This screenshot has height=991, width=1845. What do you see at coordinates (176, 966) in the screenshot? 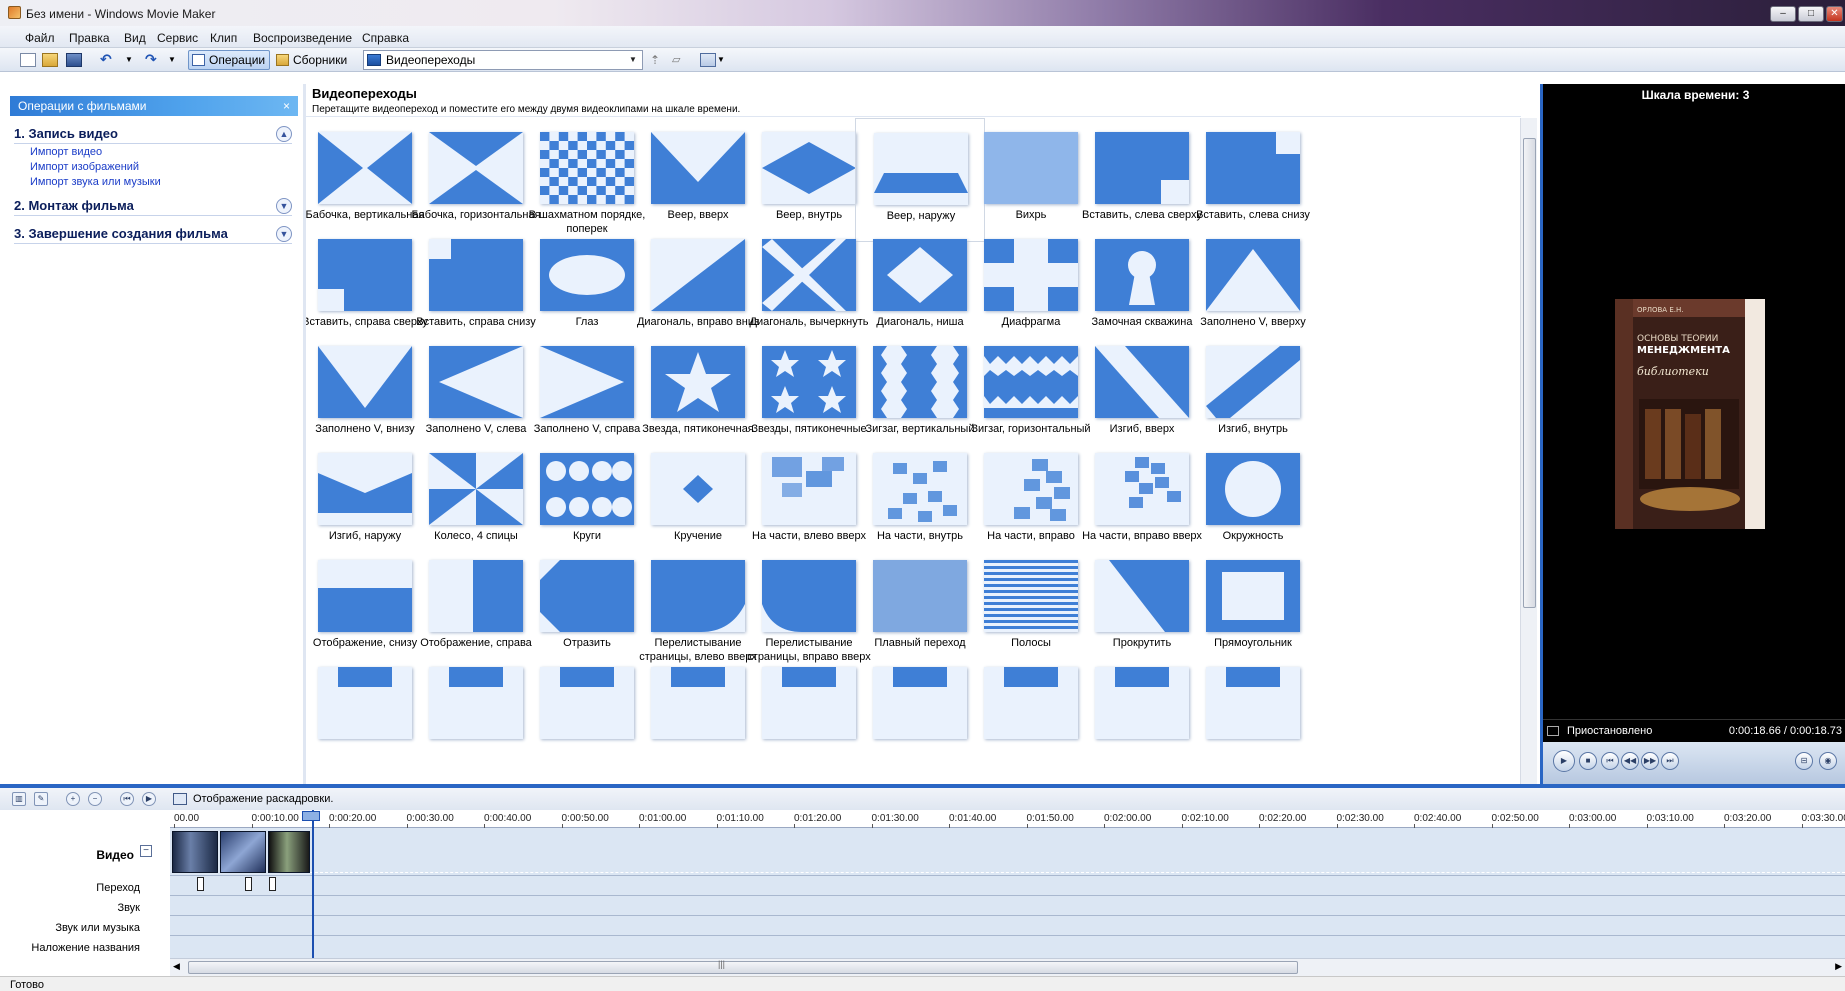
I see `scroll-left-icon: ◀` at bounding box center [176, 966].